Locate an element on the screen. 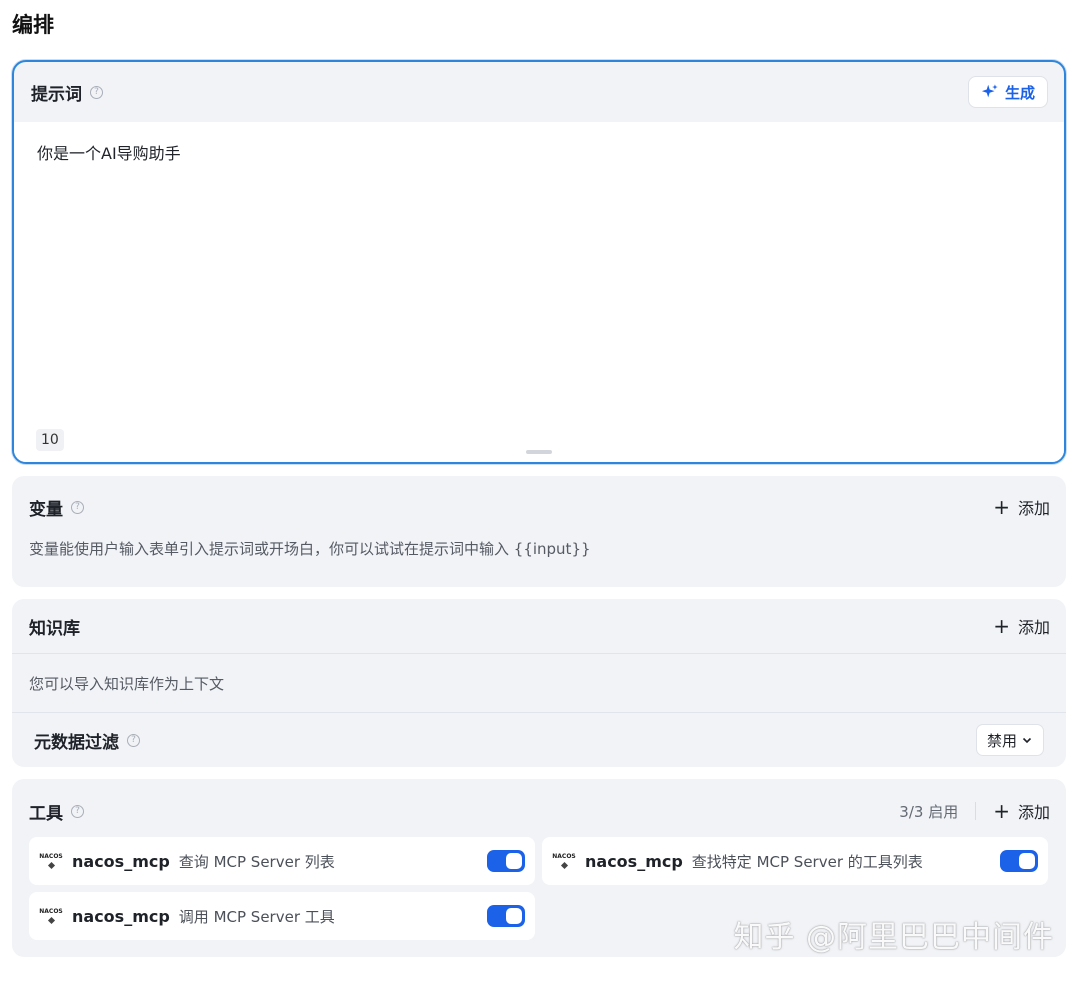  prompt-header: 提示词 ? 生成 is located at coordinates (539, 92).